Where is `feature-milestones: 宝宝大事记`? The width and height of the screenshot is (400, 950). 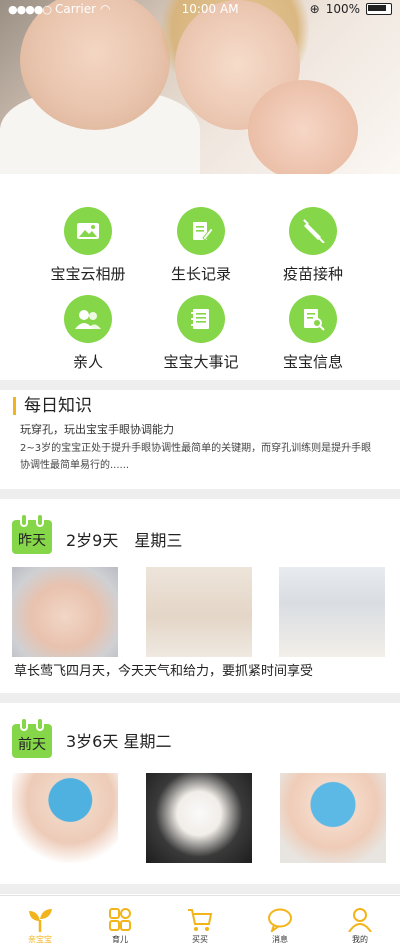
feature-milestones: 宝宝大事记 is located at coordinates (201, 333).